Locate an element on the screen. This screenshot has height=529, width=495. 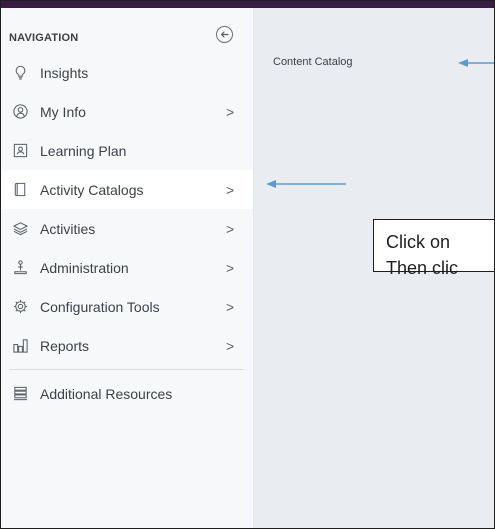
sidebar-item-activities: Activities > is located at coordinates (127, 228).